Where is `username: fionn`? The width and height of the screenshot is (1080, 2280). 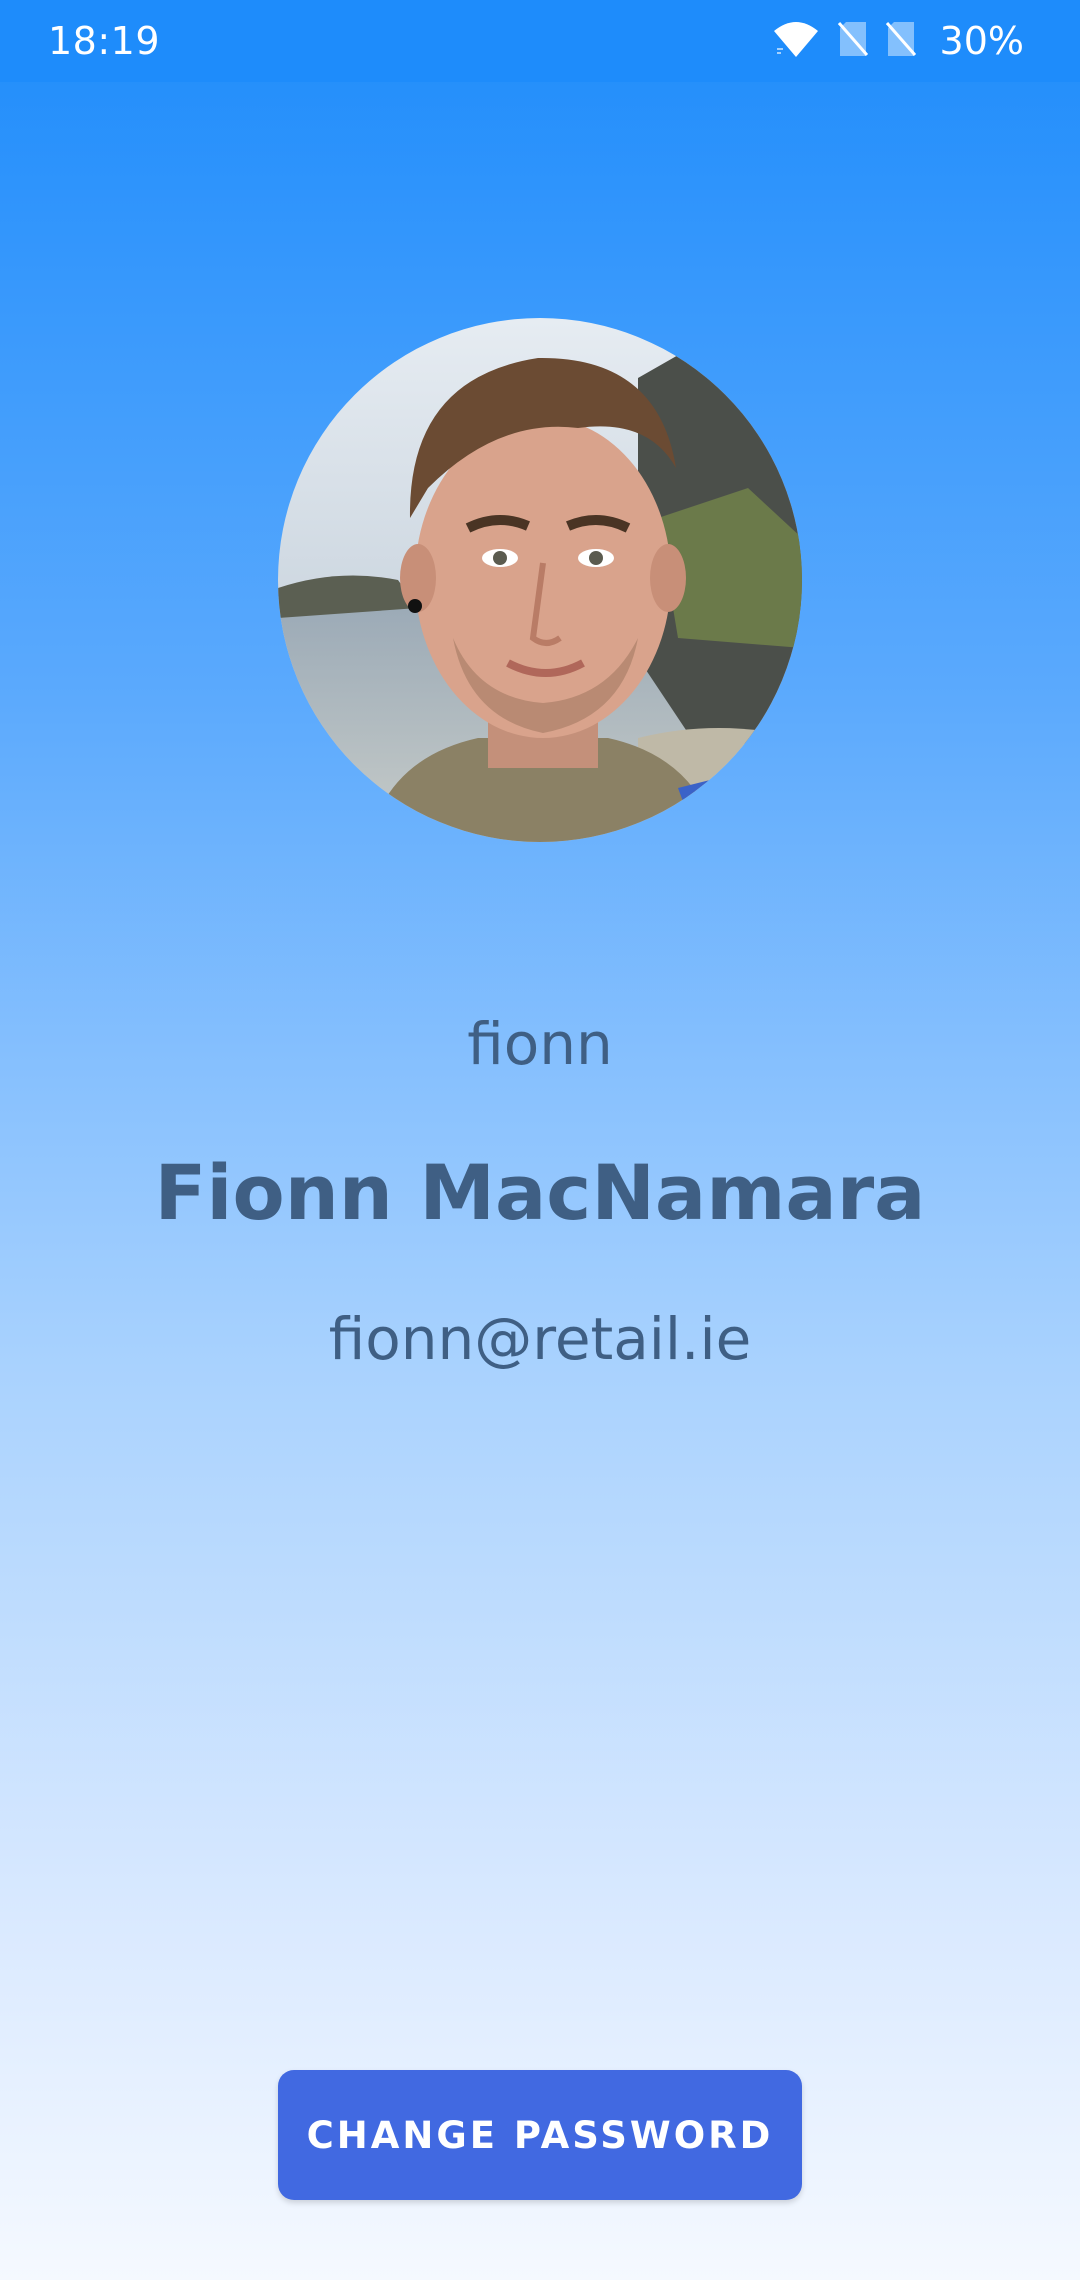 username: fionn is located at coordinates (540, 1044).